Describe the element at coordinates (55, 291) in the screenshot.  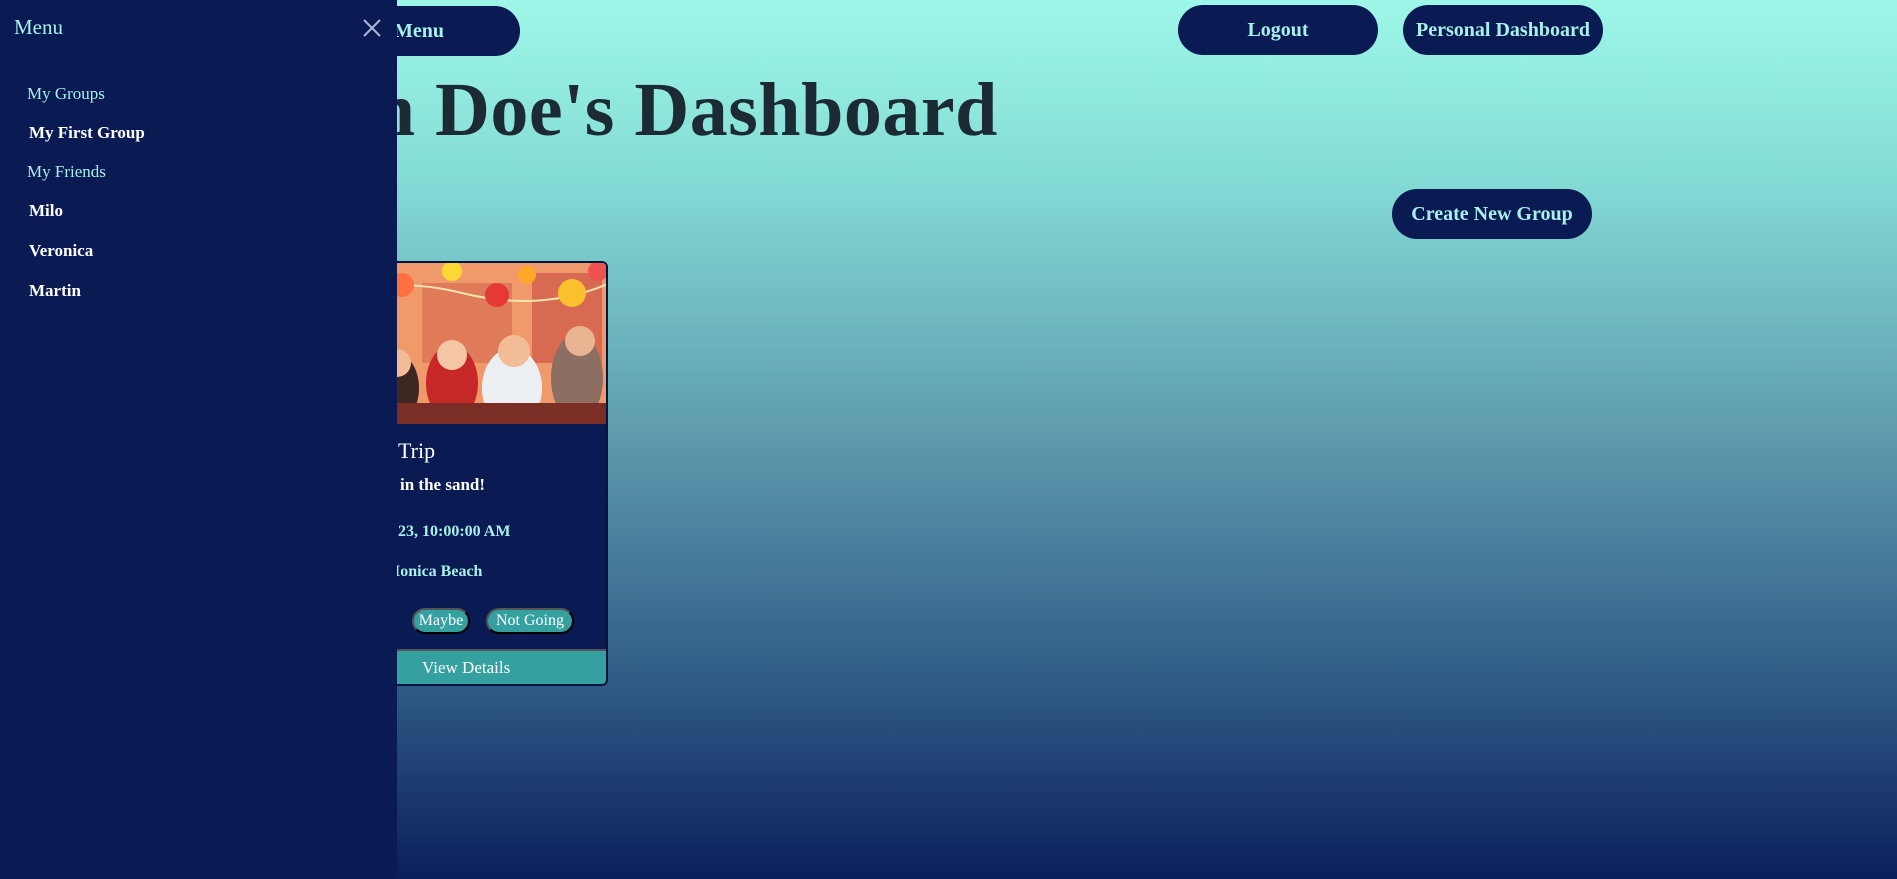
I see `sidebar-item-martin: Martin` at that location.